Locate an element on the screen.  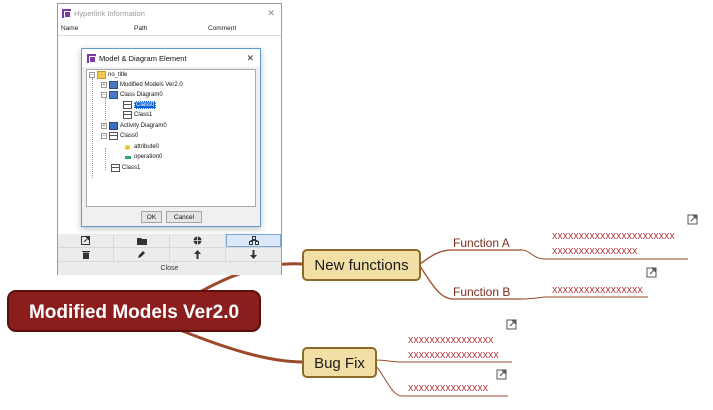
open-link-button is located at coordinates (85, 240).